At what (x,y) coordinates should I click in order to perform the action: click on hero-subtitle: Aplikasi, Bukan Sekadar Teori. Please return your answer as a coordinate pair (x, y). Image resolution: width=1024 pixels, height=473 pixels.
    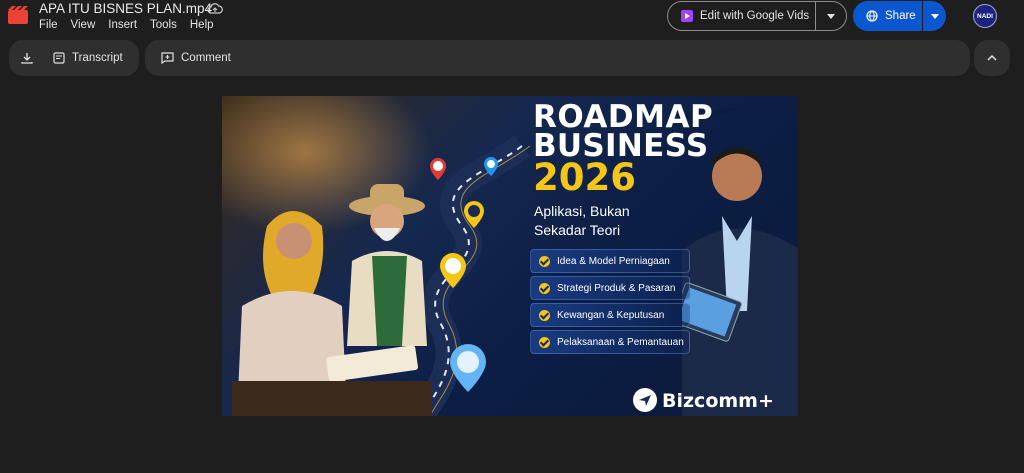
    Looking at the image, I should click on (582, 220).